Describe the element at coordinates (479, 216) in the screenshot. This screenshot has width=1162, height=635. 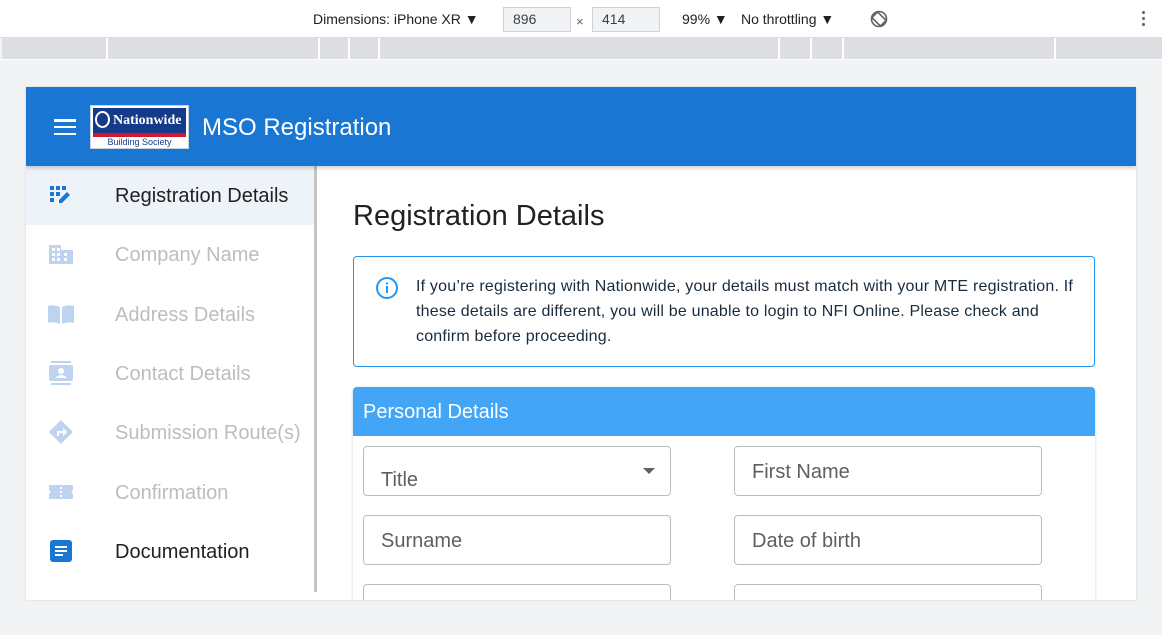
I see `page-title: Registration Details` at that location.